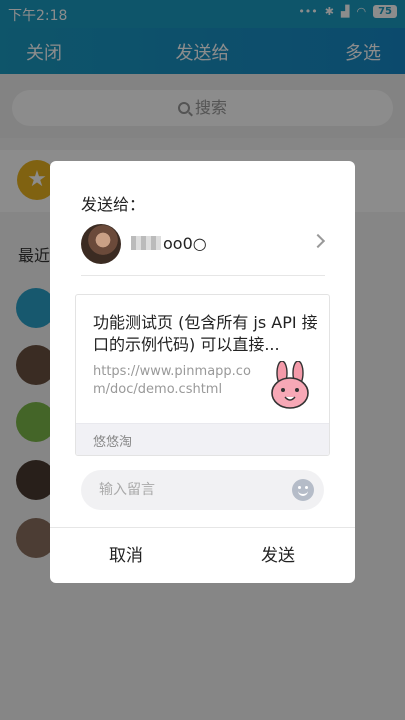 Image resolution: width=405 pixels, height=720 pixels. I want to click on recipient-row: oo0○, so click(203, 250).